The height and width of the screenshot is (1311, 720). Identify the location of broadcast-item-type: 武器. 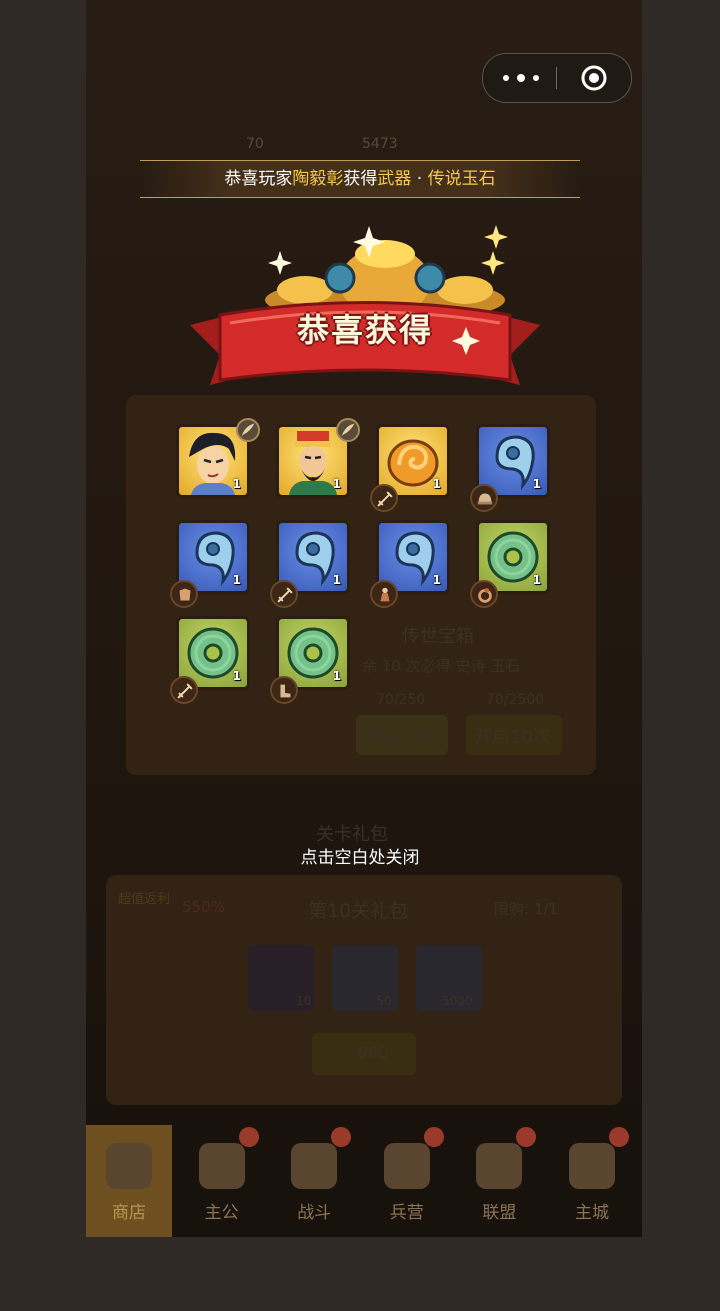
(394, 179).